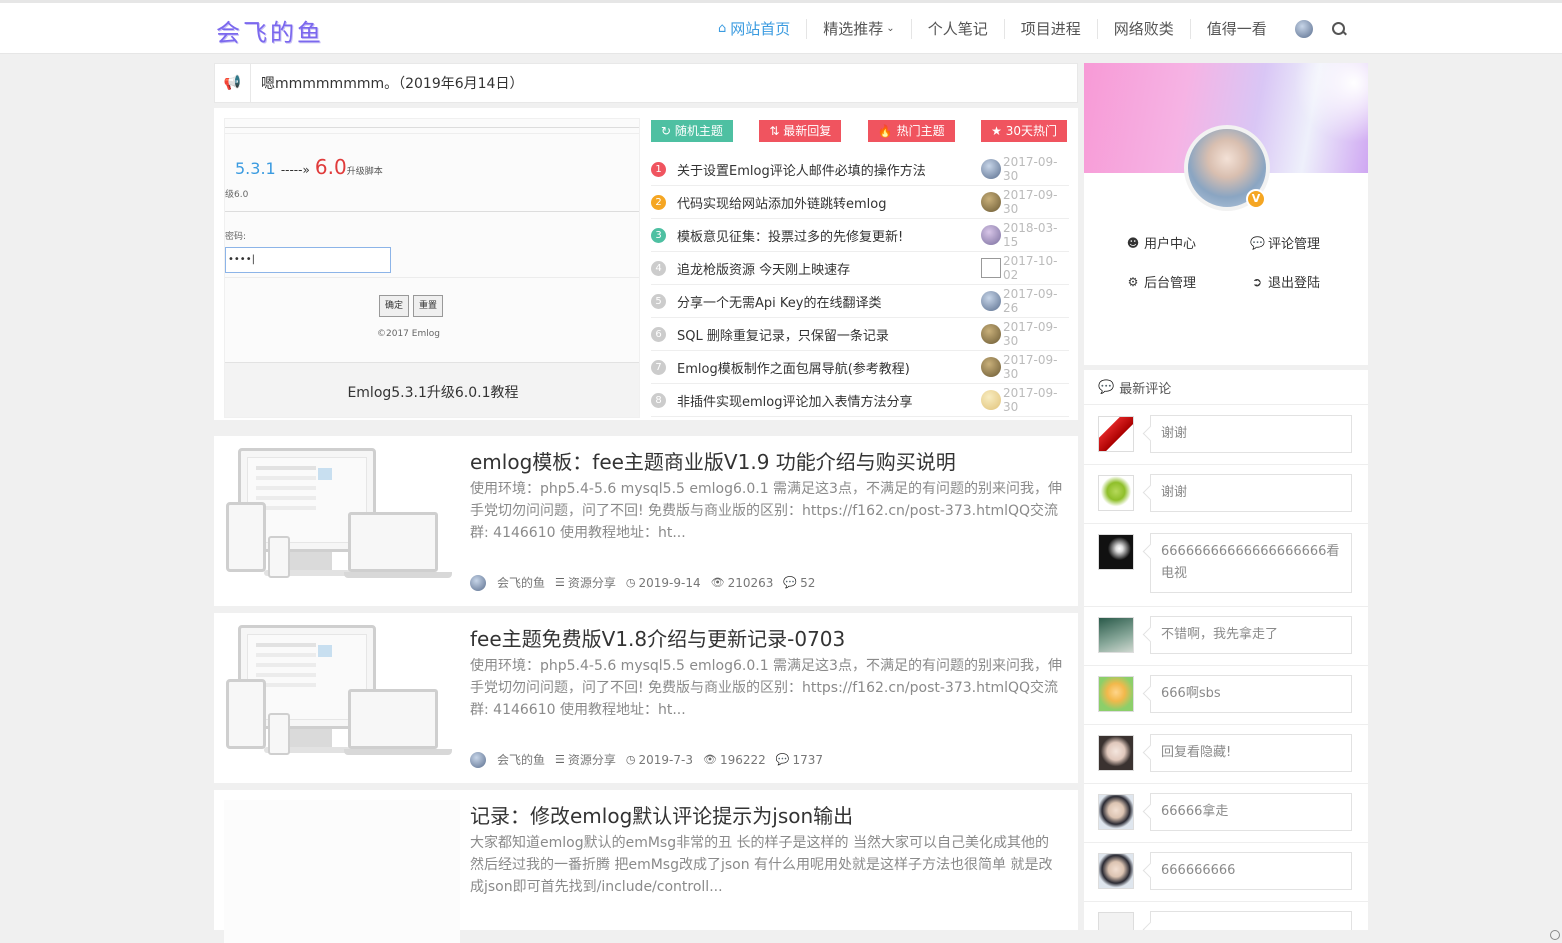 This screenshot has height=943, width=1562. Describe the element at coordinates (1251, 563) in the screenshot. I see `comment-text: 66666666666666666666看电视` at that location.